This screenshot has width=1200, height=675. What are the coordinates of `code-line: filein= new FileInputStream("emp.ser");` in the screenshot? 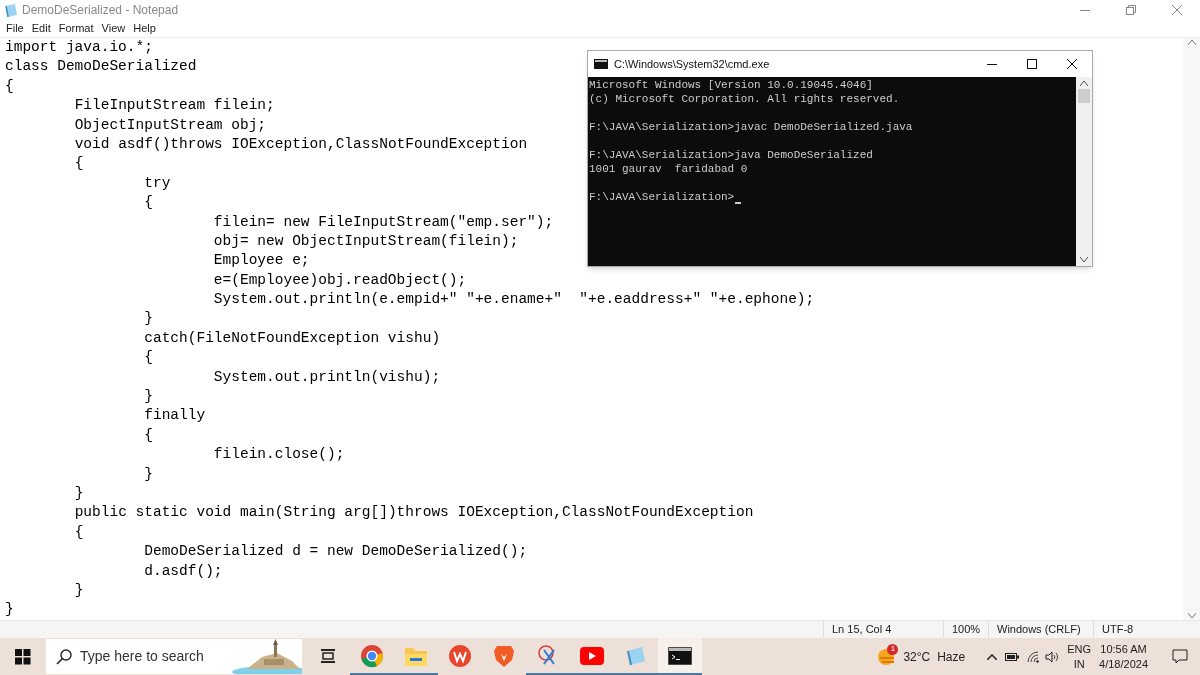 It's located at (383, 222).